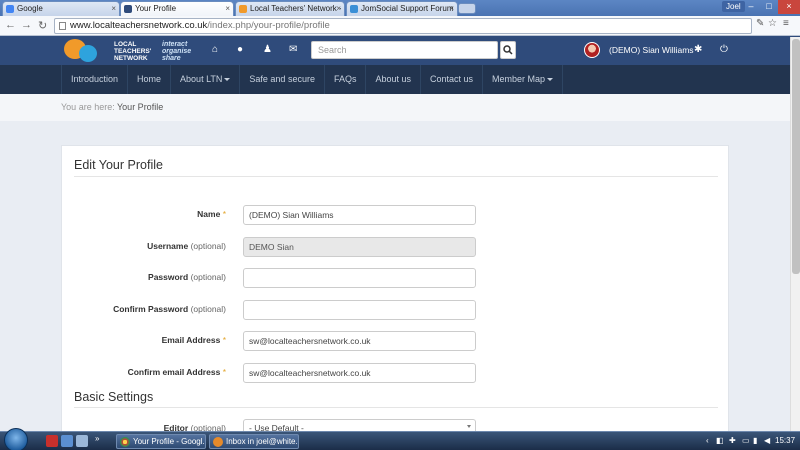  I want to click on confirm-password-input, so click(359, 310).